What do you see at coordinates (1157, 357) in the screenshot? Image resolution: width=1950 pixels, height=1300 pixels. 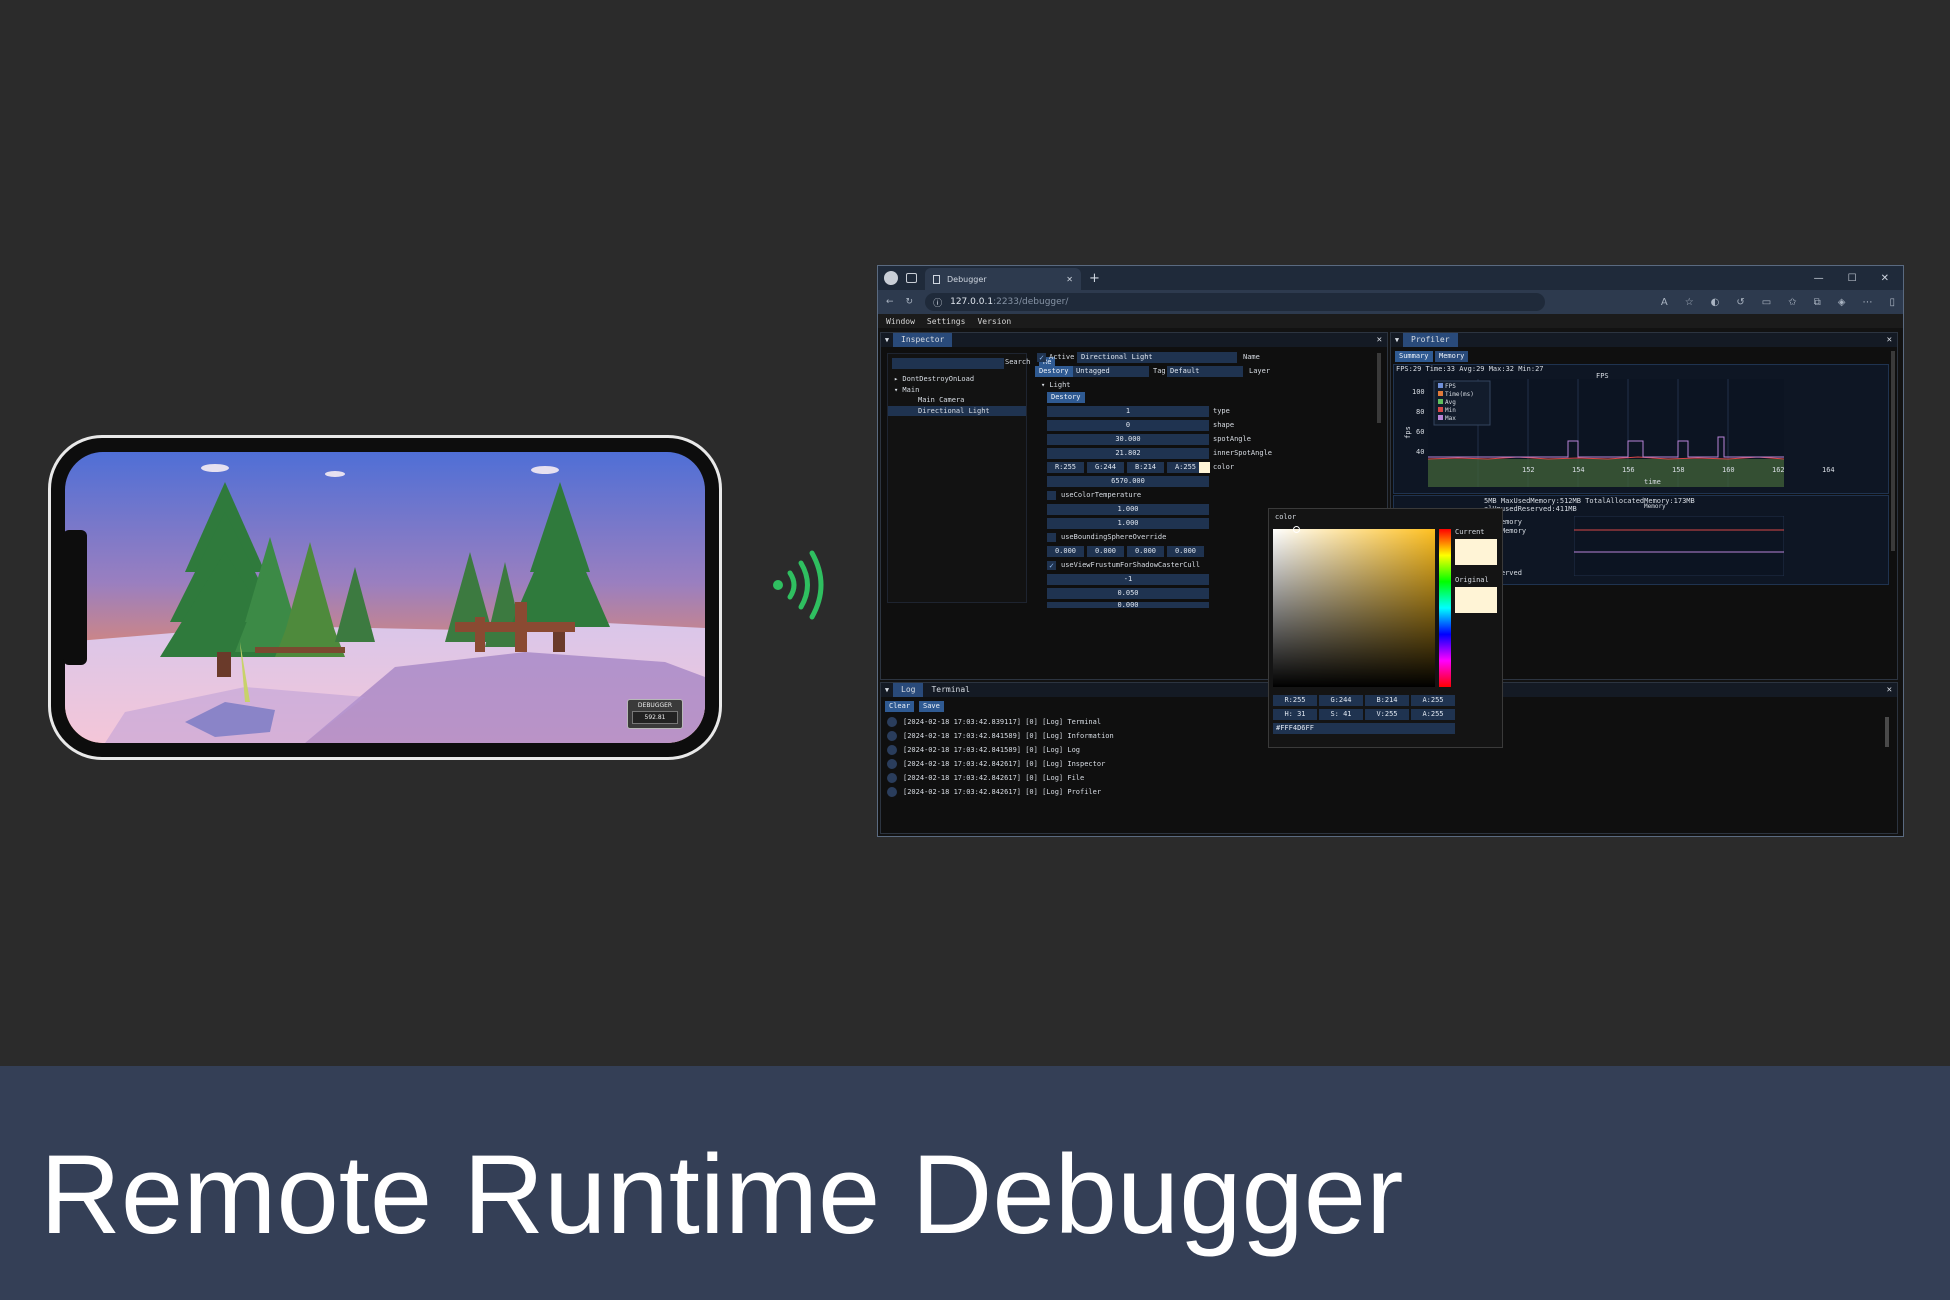 I see `object-name-field: Directional Light` at bounding box center [1157, 357].